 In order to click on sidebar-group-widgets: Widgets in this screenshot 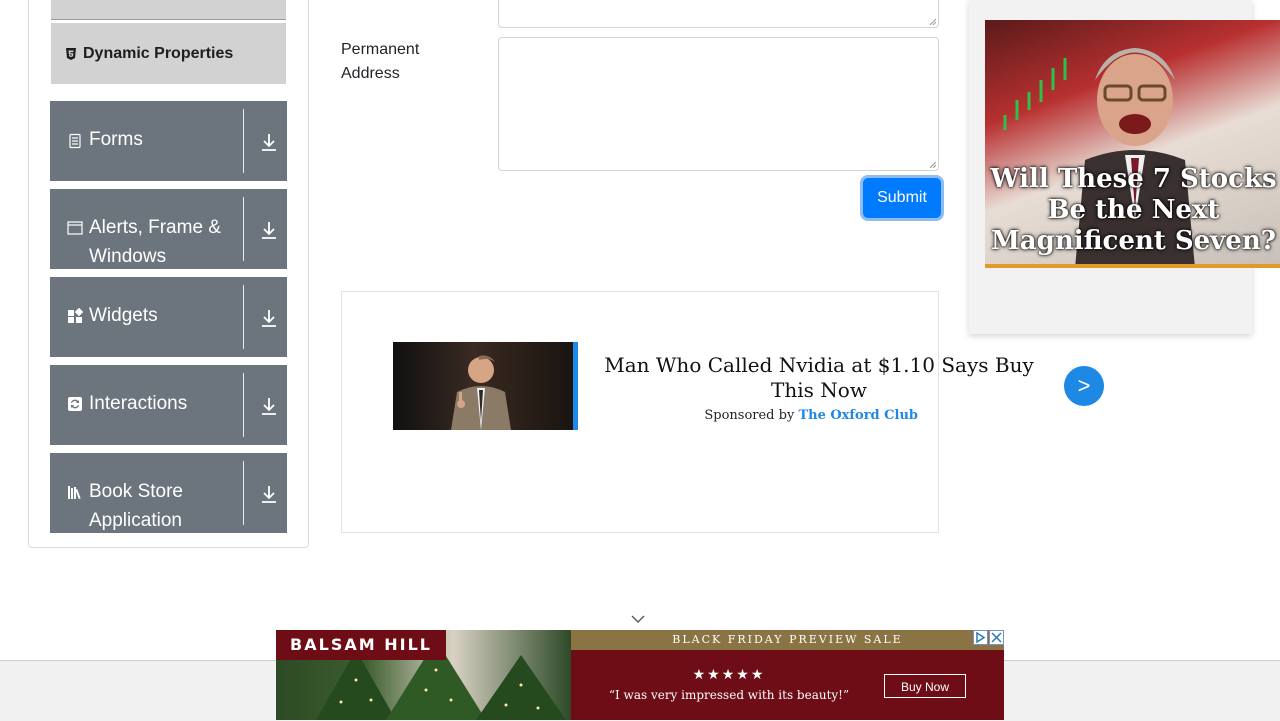, I will do `click(168, 317)`.